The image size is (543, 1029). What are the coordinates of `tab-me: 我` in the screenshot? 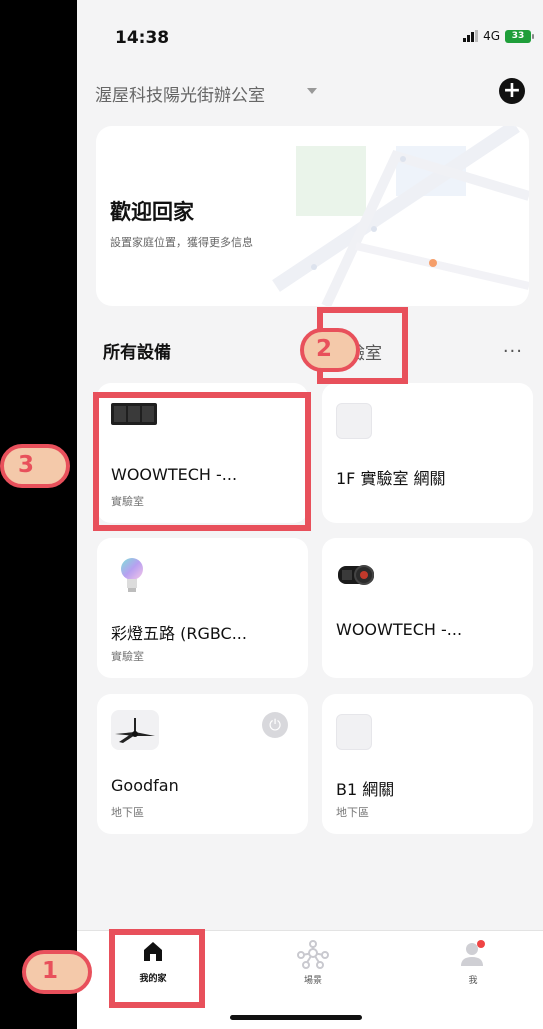 It's located at (473, 962).